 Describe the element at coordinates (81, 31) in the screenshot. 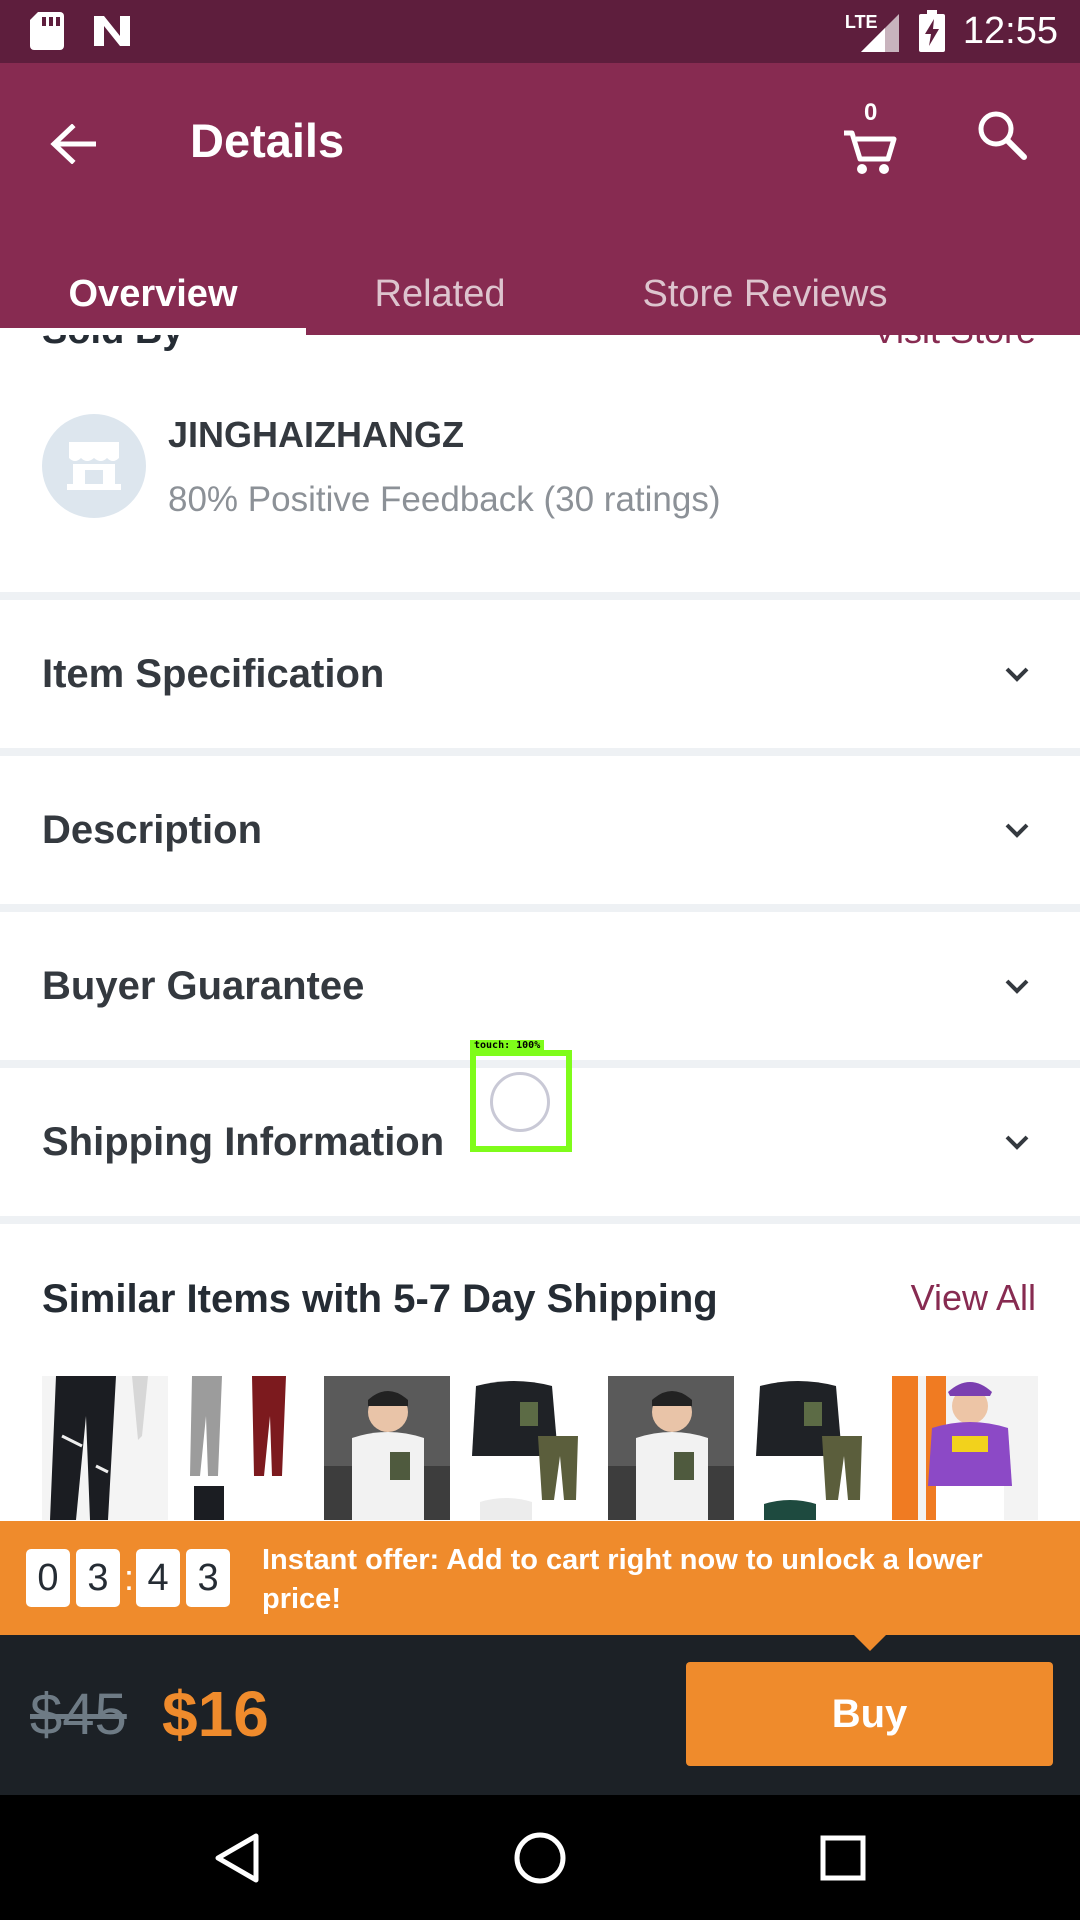

I see `status-left-icons` at that location.